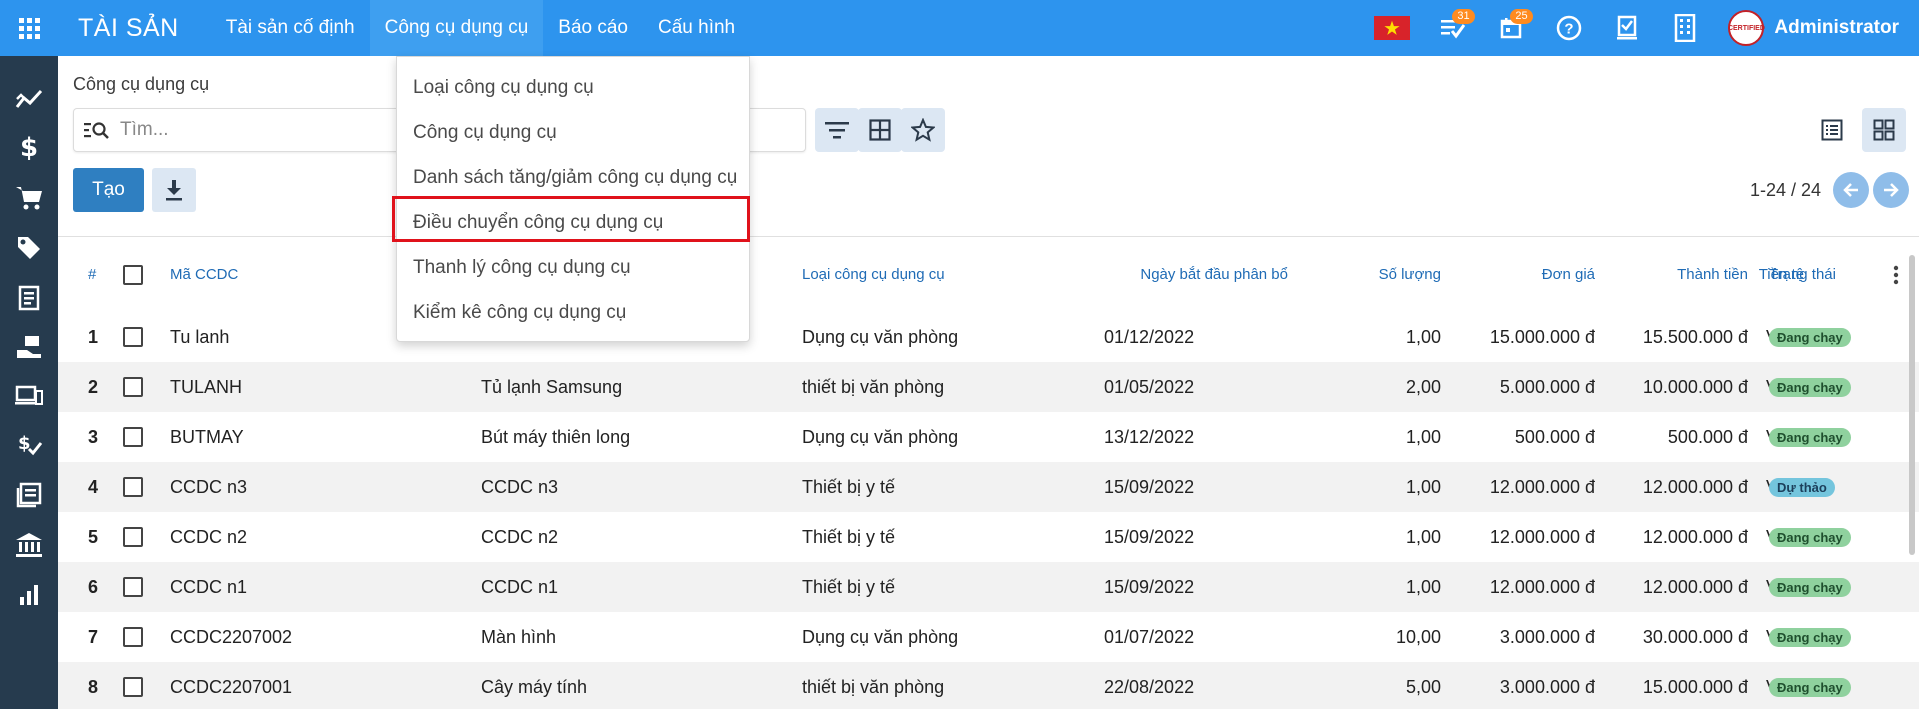 Image resolution: width=1919 pixels, height=709 pixels. I want to click on row-name: Bút máy thiên long, so click(556, 436).